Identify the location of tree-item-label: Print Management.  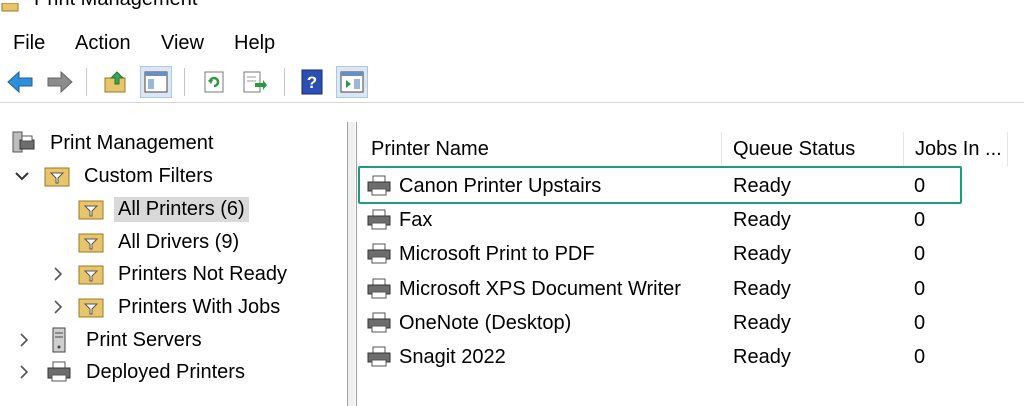
(132, 142).